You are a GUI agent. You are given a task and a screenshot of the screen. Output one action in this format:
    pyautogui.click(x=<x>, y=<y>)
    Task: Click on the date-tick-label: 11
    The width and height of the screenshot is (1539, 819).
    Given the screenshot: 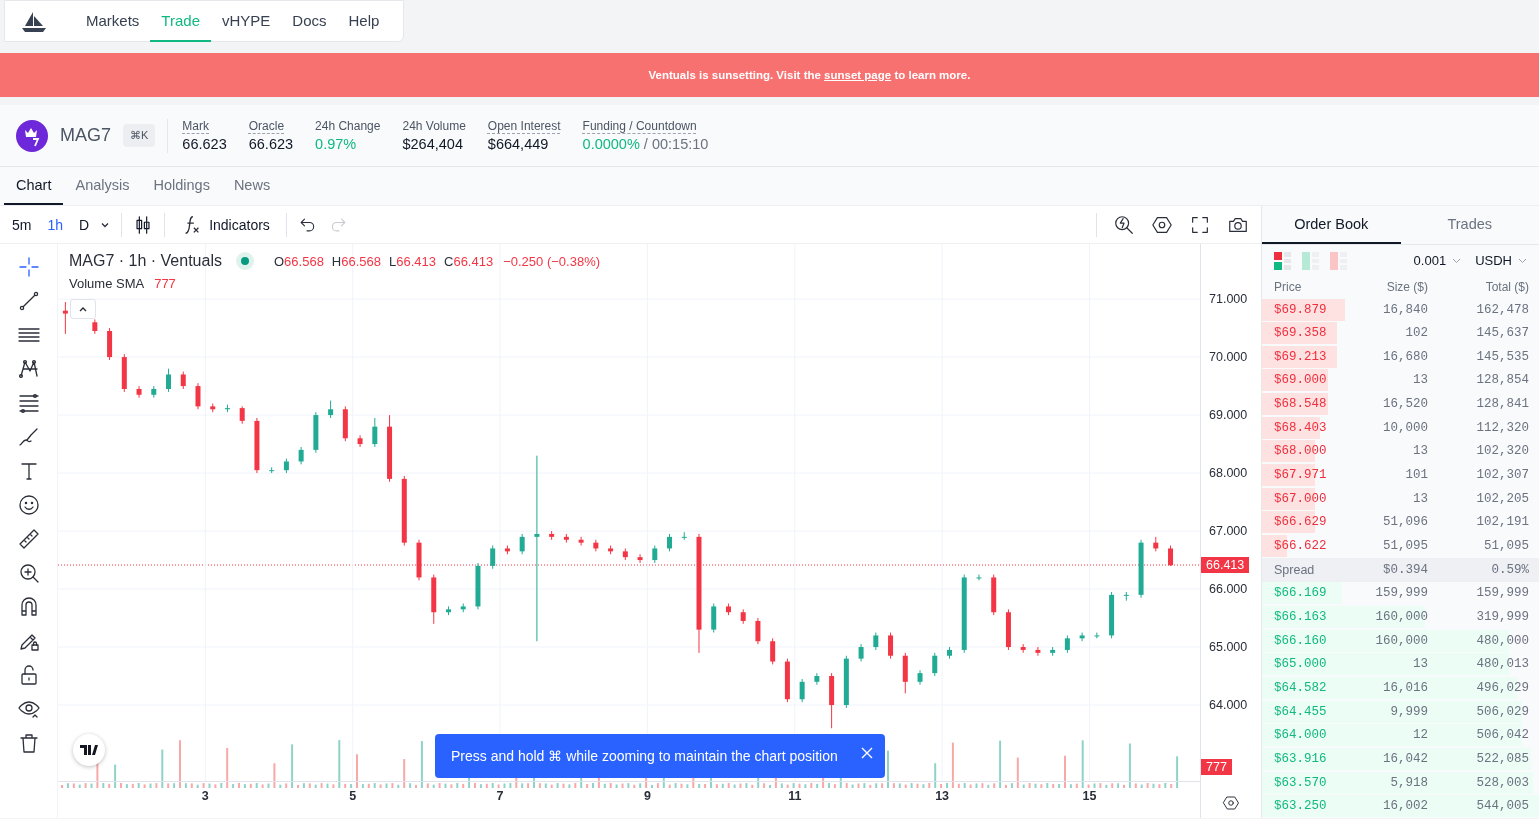 What is the action you would take?
    pyautogui.click(x=795, y=796)
    